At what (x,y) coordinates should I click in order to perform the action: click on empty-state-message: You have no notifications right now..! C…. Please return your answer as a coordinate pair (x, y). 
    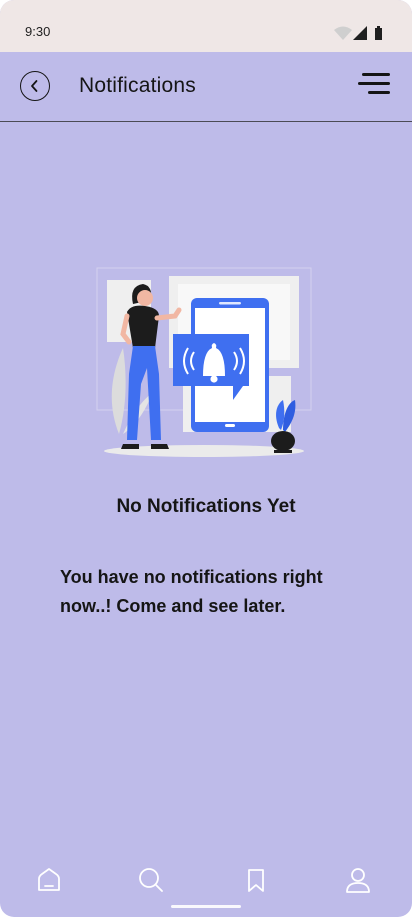
    Looking at the image, I should click on (191, 591).